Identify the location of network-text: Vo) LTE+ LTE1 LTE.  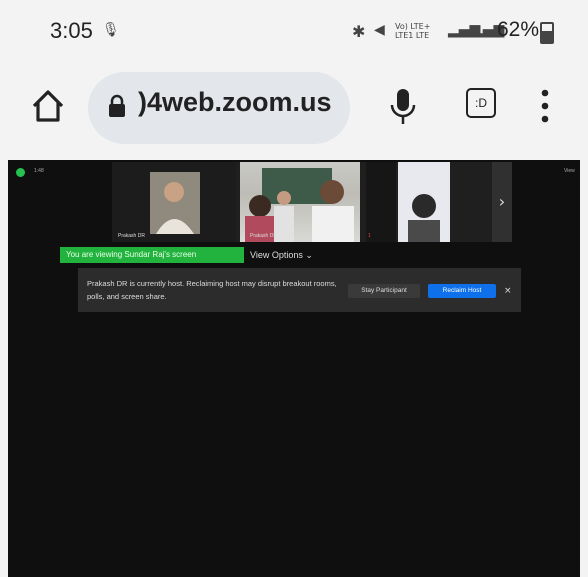
(413, 31).